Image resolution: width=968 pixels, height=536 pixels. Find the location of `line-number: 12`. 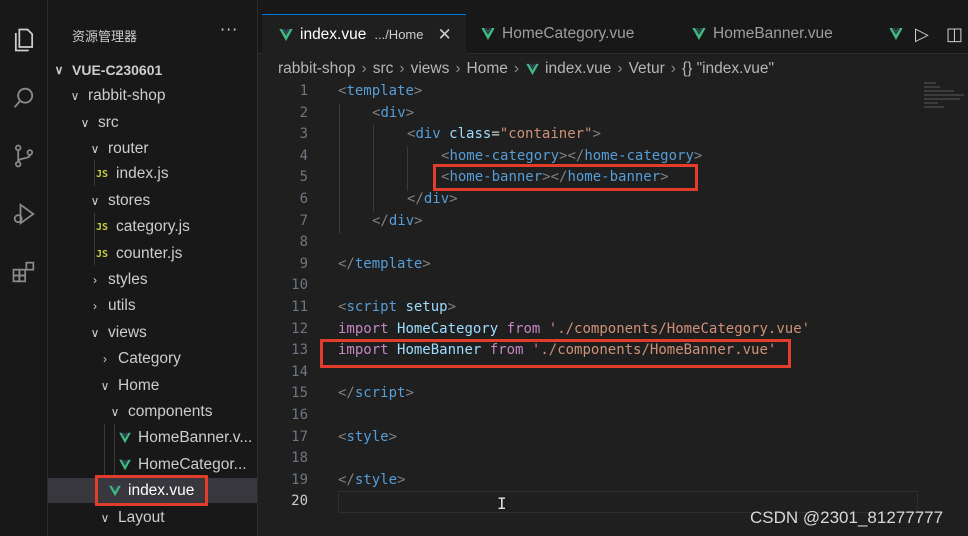

line-number: 12 is located at coordinates (299, 329).